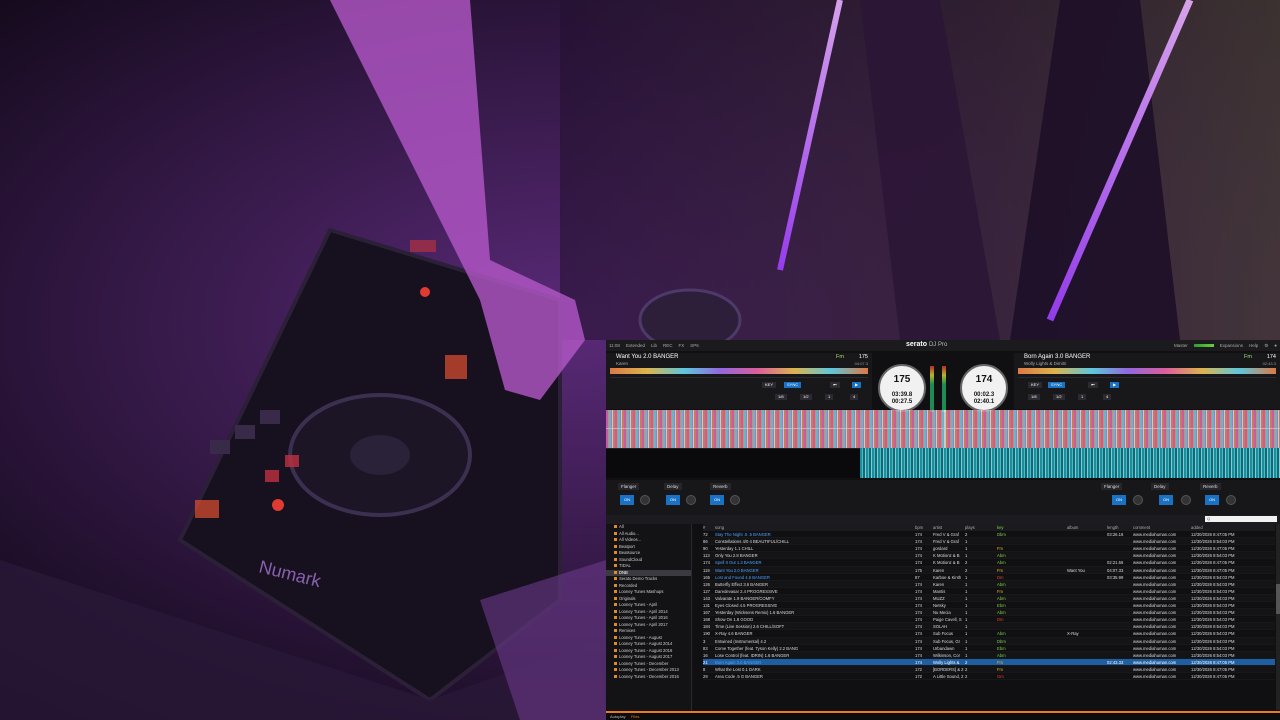 Image resolution: width=1280 pixels, height=720 pixels. Describe the element at coordinates (1034, 397) in the screenshot. I see `deck-right-loop-1-16: 1/8` at that location.